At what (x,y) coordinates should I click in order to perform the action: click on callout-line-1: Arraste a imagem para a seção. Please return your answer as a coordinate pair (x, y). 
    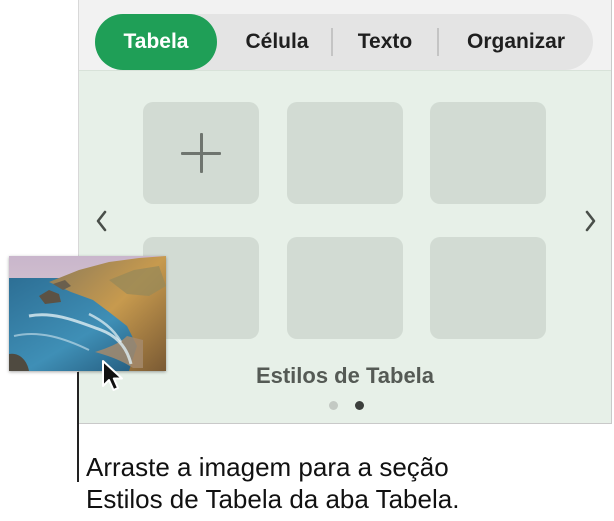
    Looking at the image, I should click on (267, 467).